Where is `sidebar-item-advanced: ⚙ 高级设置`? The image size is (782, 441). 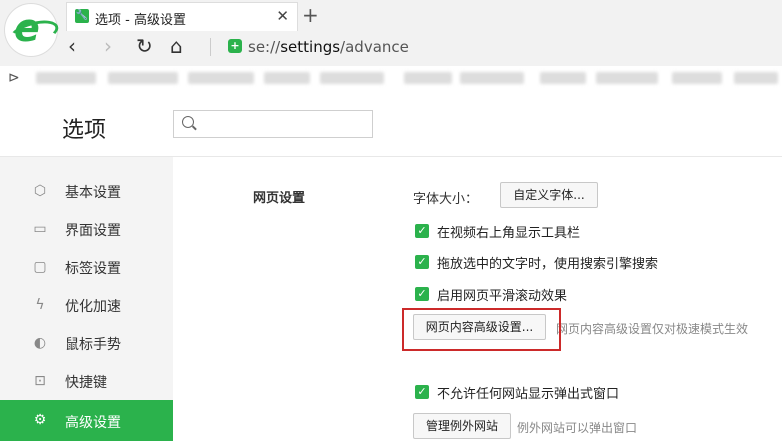
sidebar-item-advanced: ⚙ 高级设置 is located at coordinates (86, 420).